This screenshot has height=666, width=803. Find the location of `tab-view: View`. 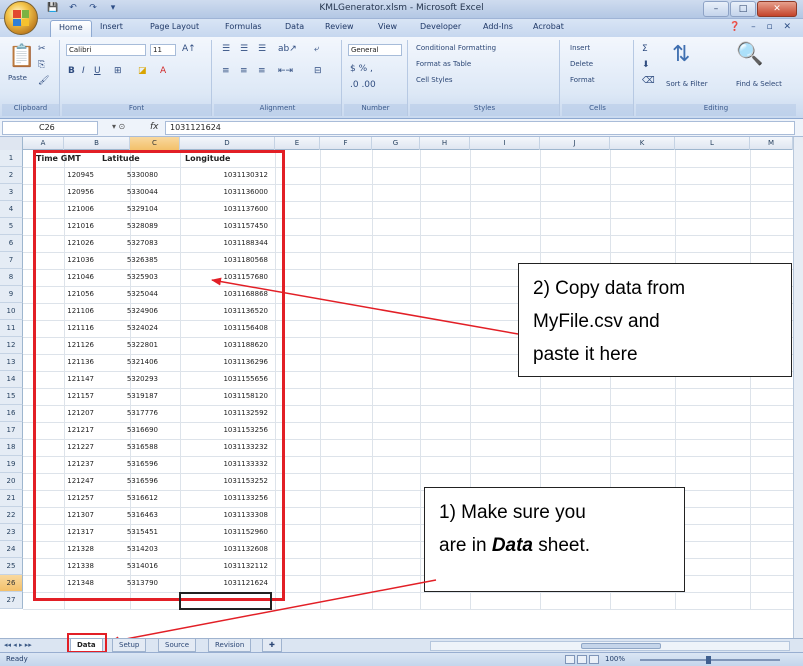

tab-view: View is located at coordinates (387, 26).